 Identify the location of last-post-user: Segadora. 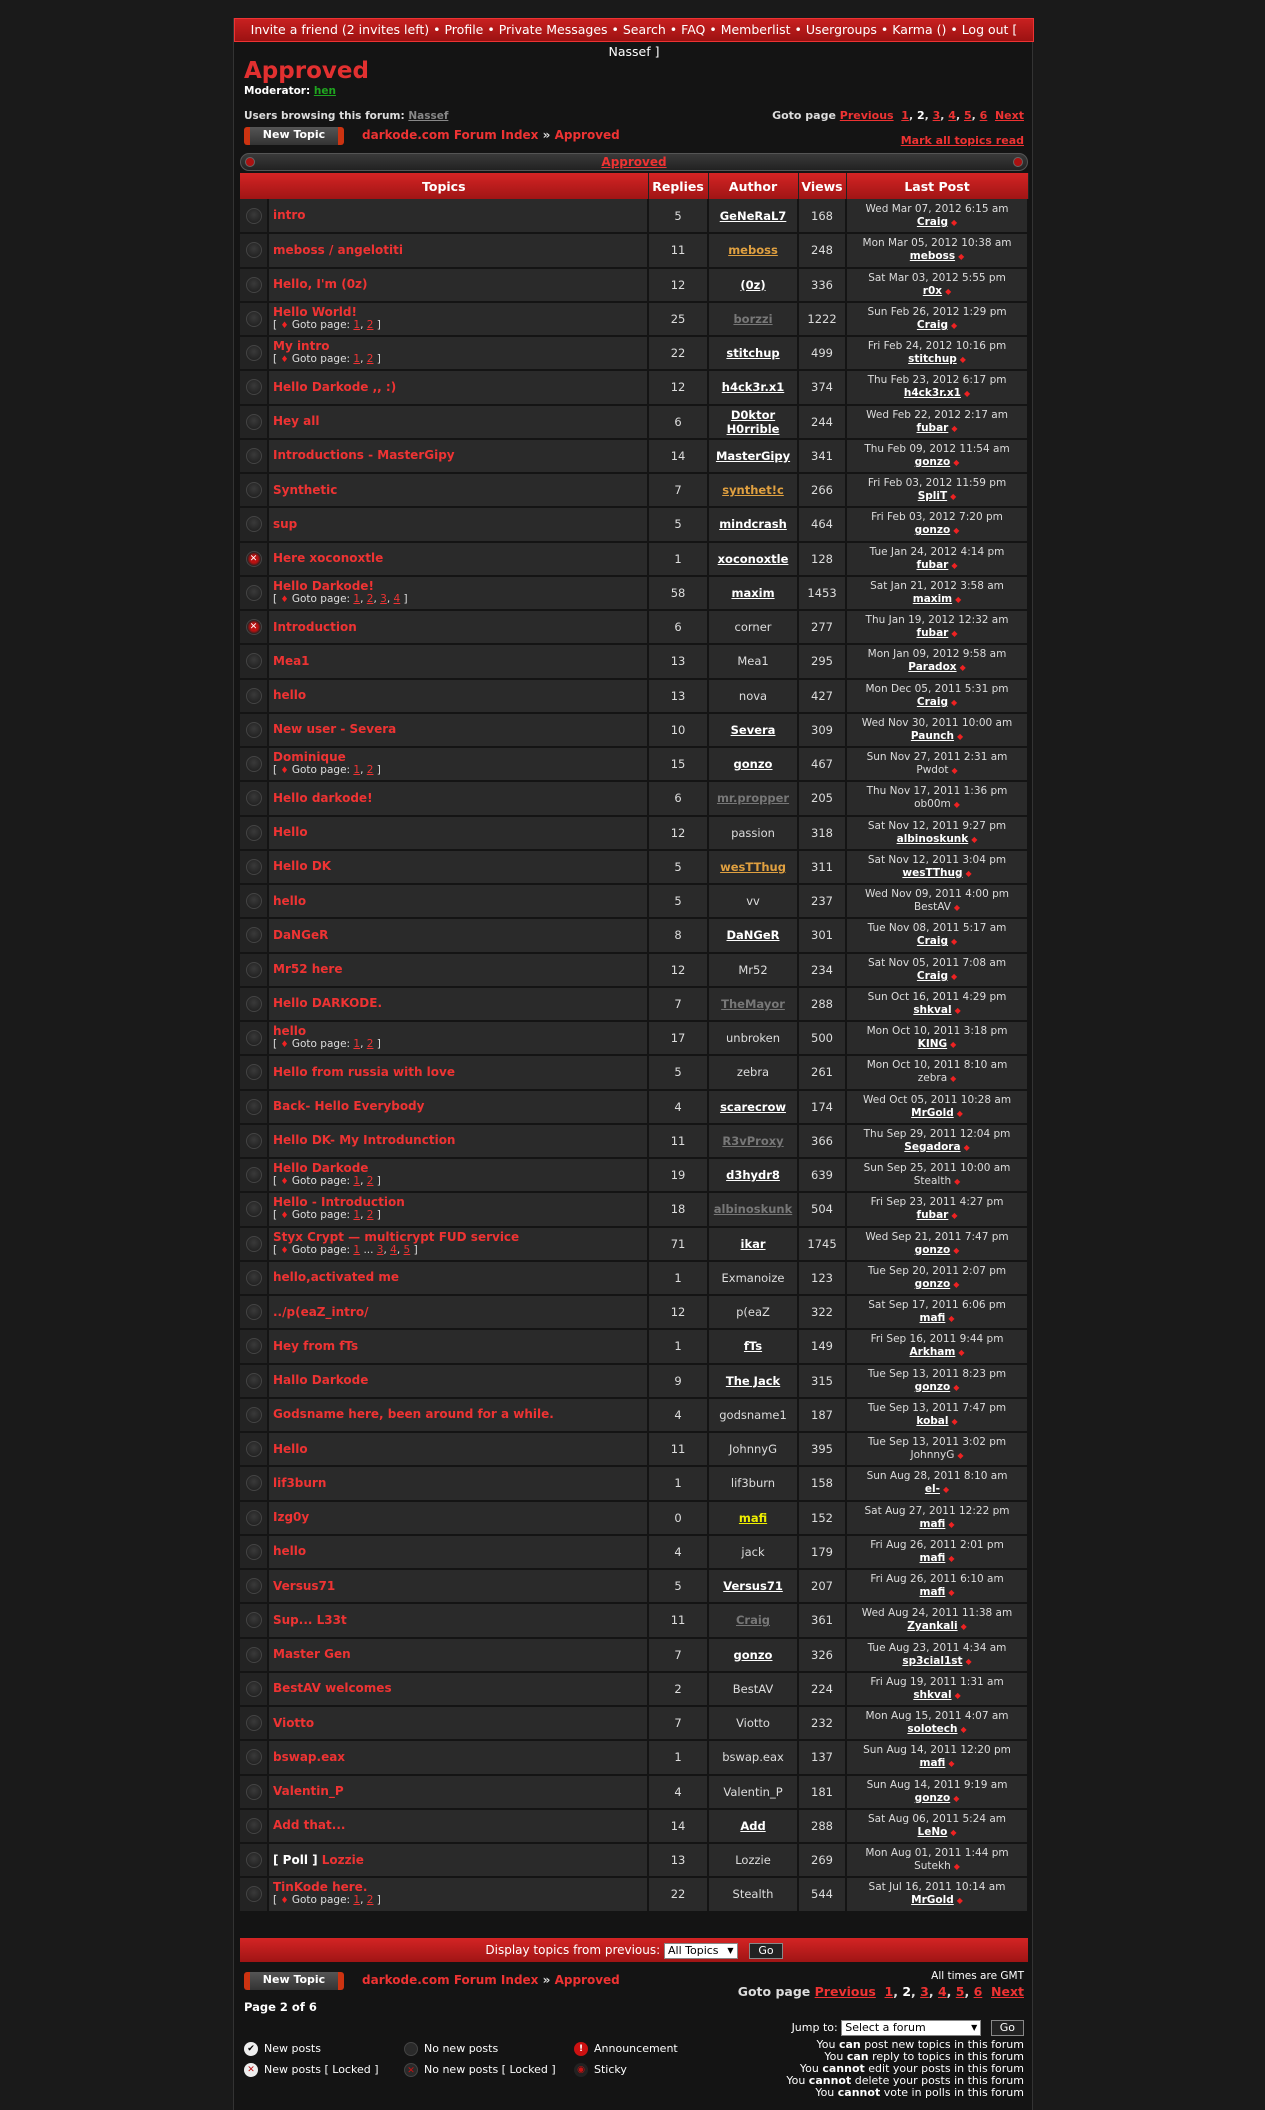
(932, 1147).